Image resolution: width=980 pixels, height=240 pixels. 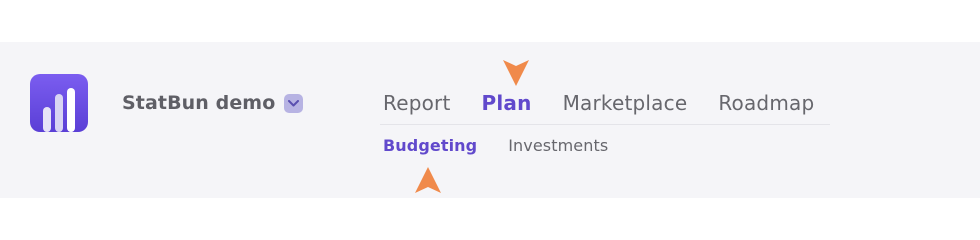 What do you see at coordinates (294, 103) in the screenshot?
I see `chevron-down-icon` at bounding box center [294, 103].